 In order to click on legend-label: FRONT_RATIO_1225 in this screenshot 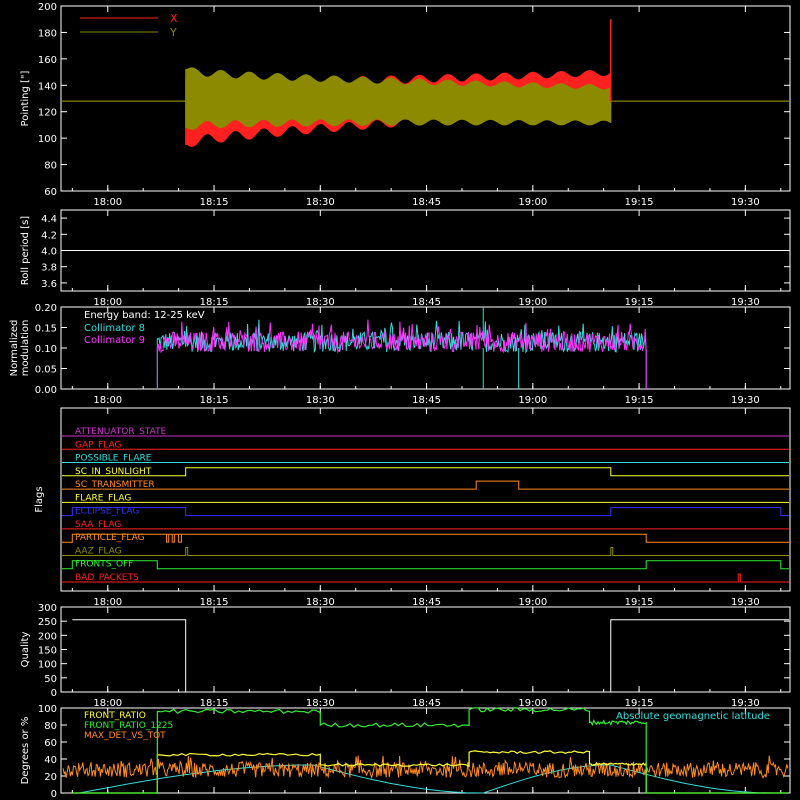, I will do `click(128, 726)`.